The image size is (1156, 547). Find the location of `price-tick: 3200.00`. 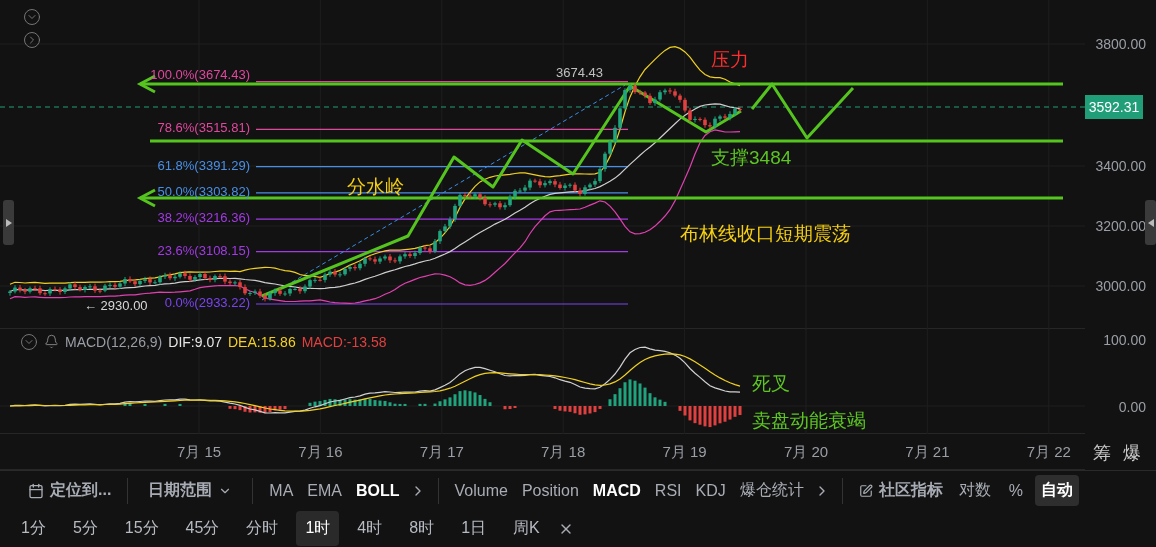

price-tick: 3200.00 is located at coordinates (1120, 226).